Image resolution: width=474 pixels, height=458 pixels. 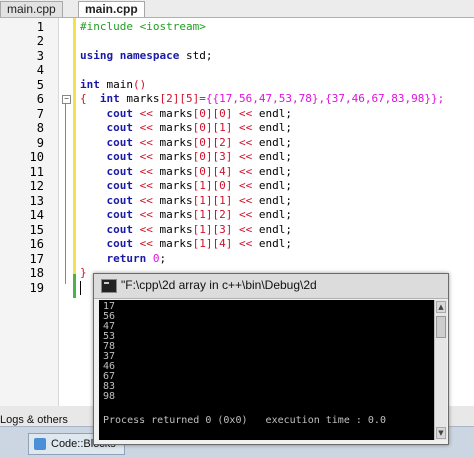 What do you see at coordinates (36, 215) in the screenshot?
I see `line-number: 14` at bounding box center [36, 215].